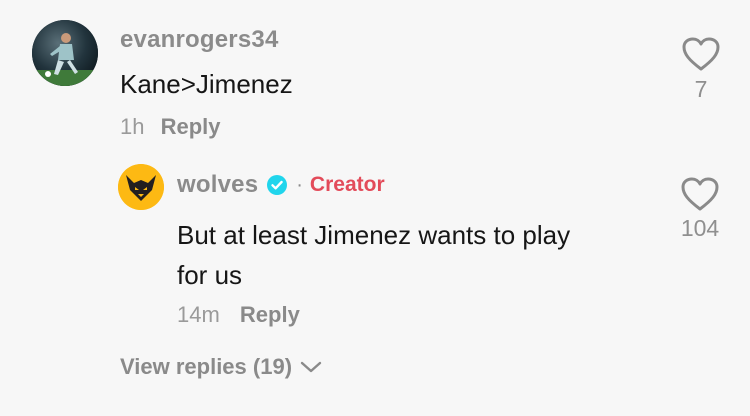  Describe the element at coordinates (191, 126) in the screenshot. I see `comment-reply-button: Reply` at that location.